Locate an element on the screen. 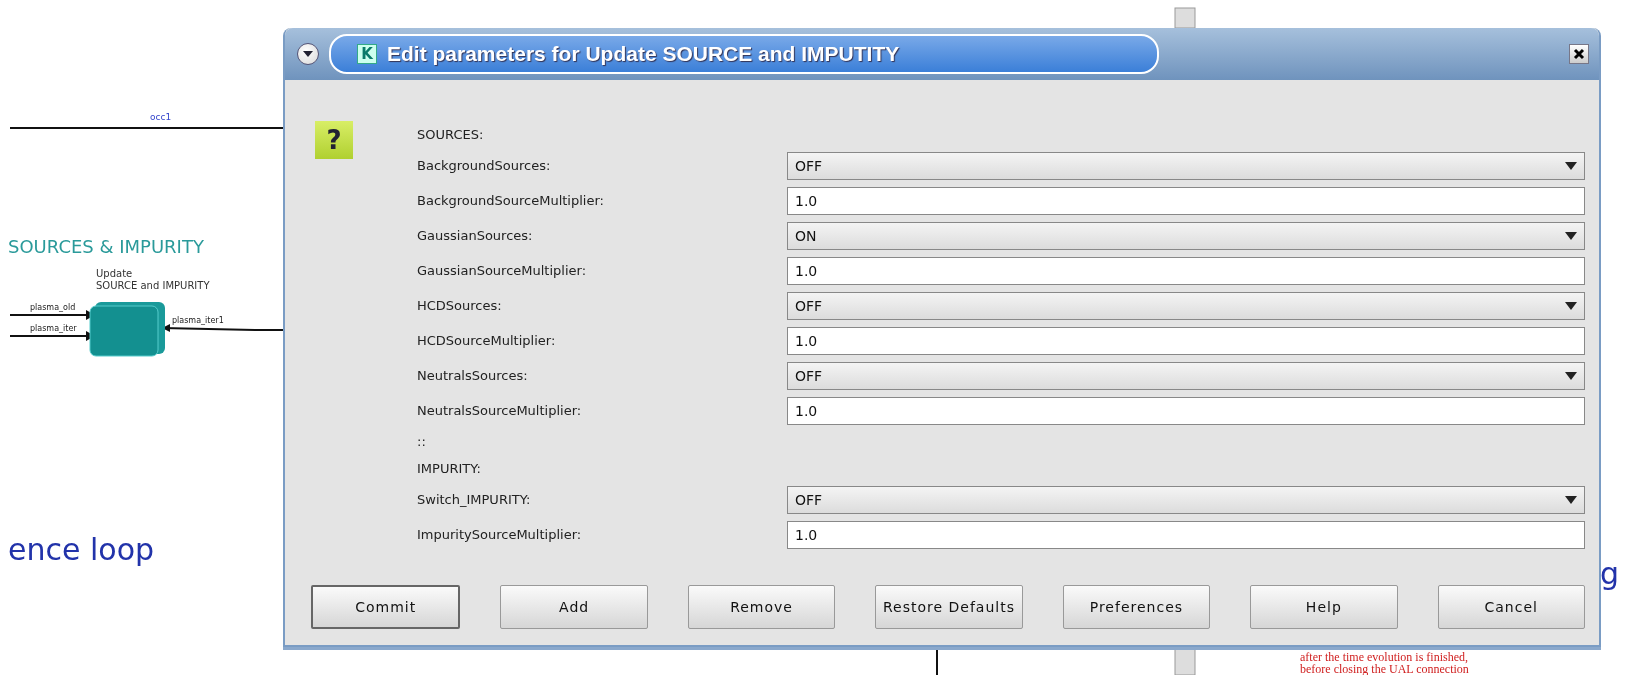 This screenshot has height=675, width=1627. window-menu-button is located at coordinates (308, 54).